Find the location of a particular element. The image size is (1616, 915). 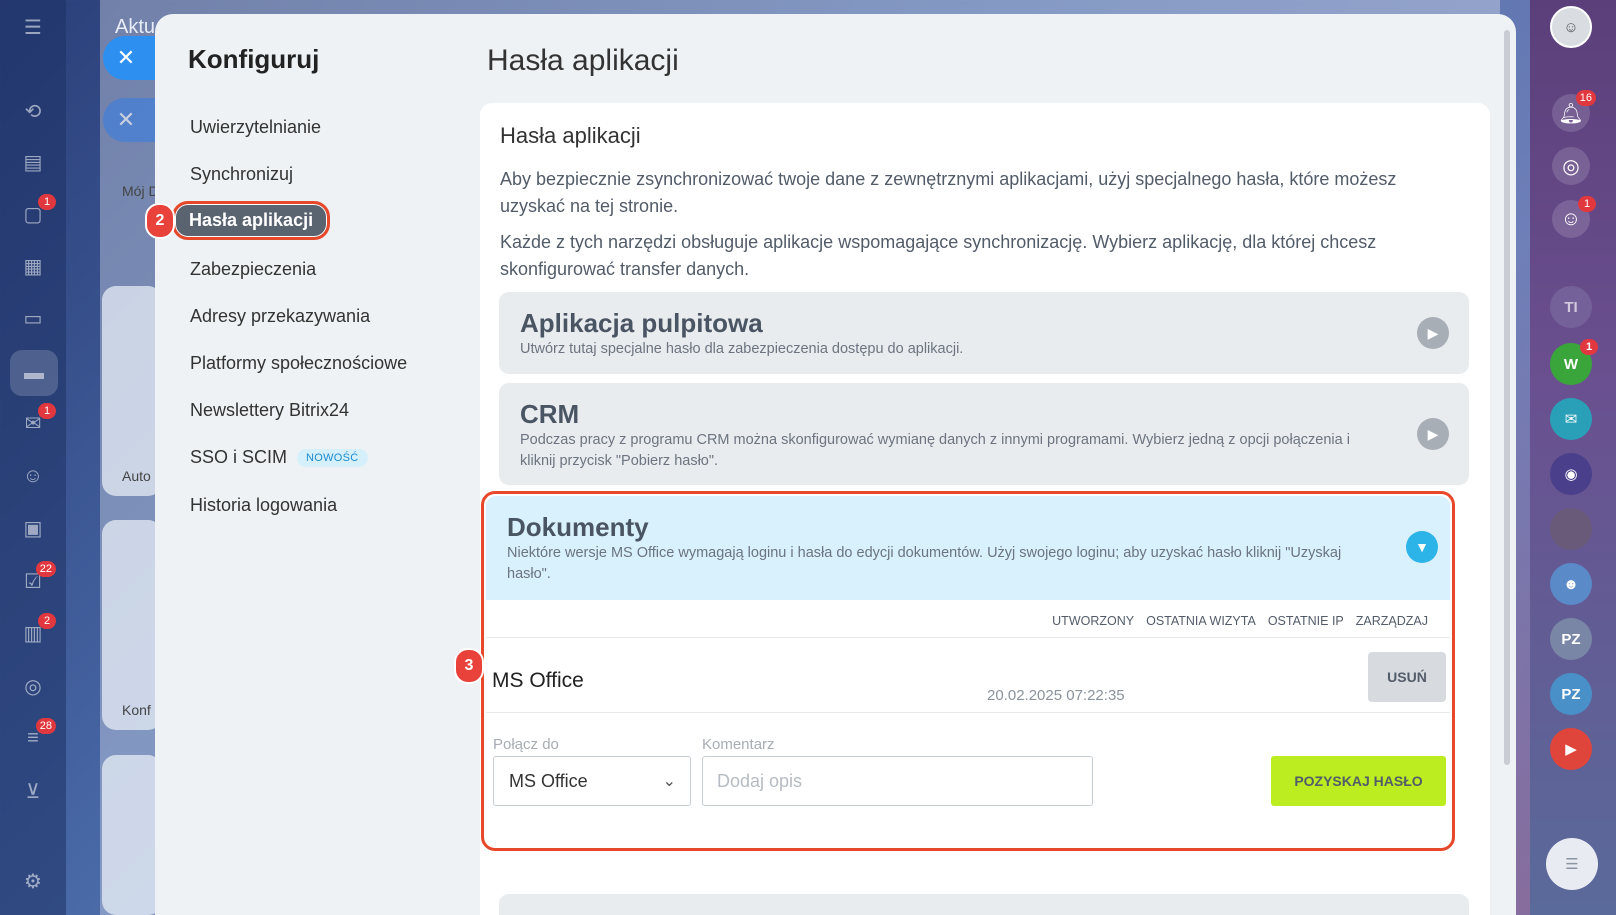

connect-select: MS Office ⌄ is located at coordinates (592, 781).